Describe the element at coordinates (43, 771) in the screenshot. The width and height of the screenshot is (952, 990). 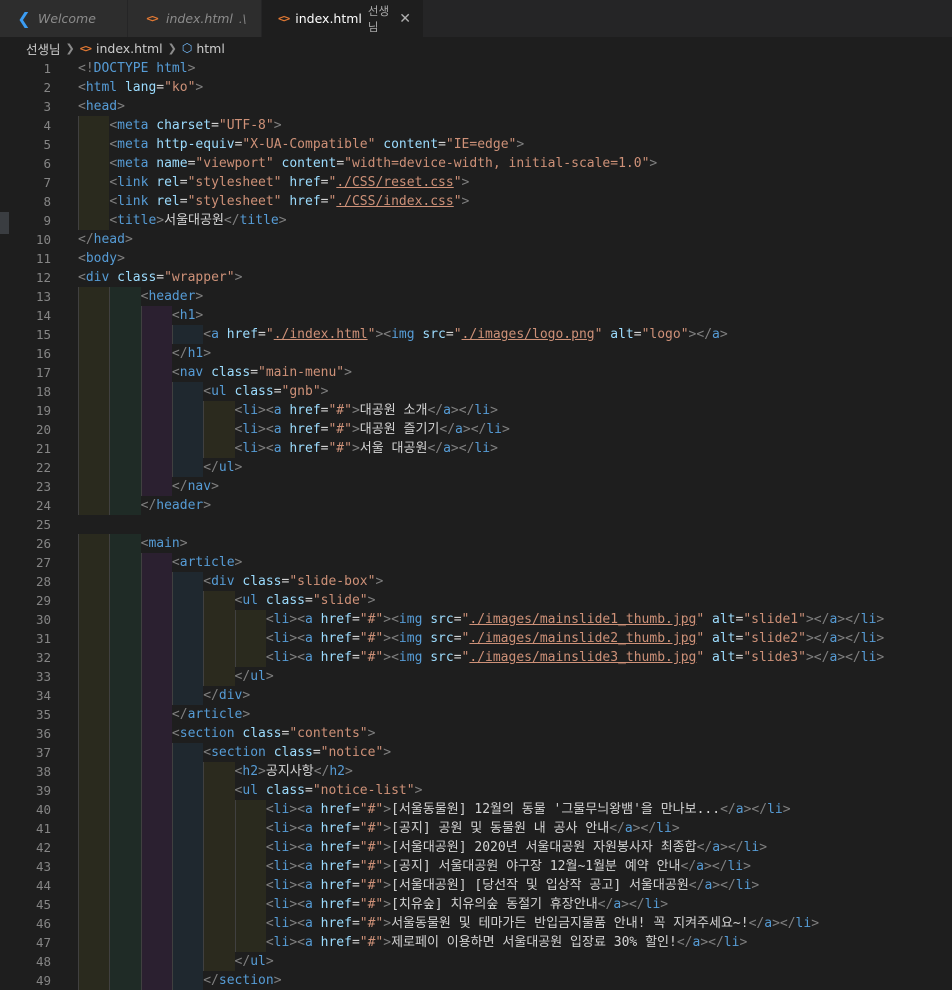
I see `line-number: 38` at that location.